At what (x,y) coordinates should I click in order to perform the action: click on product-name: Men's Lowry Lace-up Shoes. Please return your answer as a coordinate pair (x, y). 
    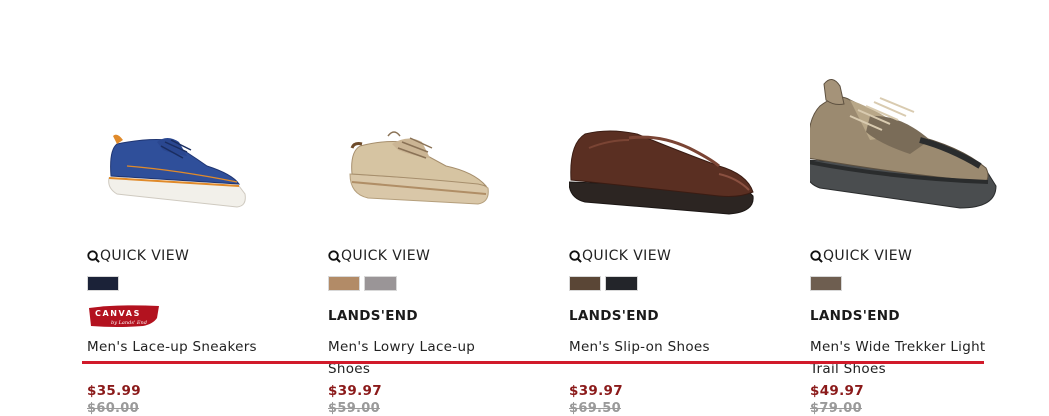
    Looking at the image, I should click on (418, 358).